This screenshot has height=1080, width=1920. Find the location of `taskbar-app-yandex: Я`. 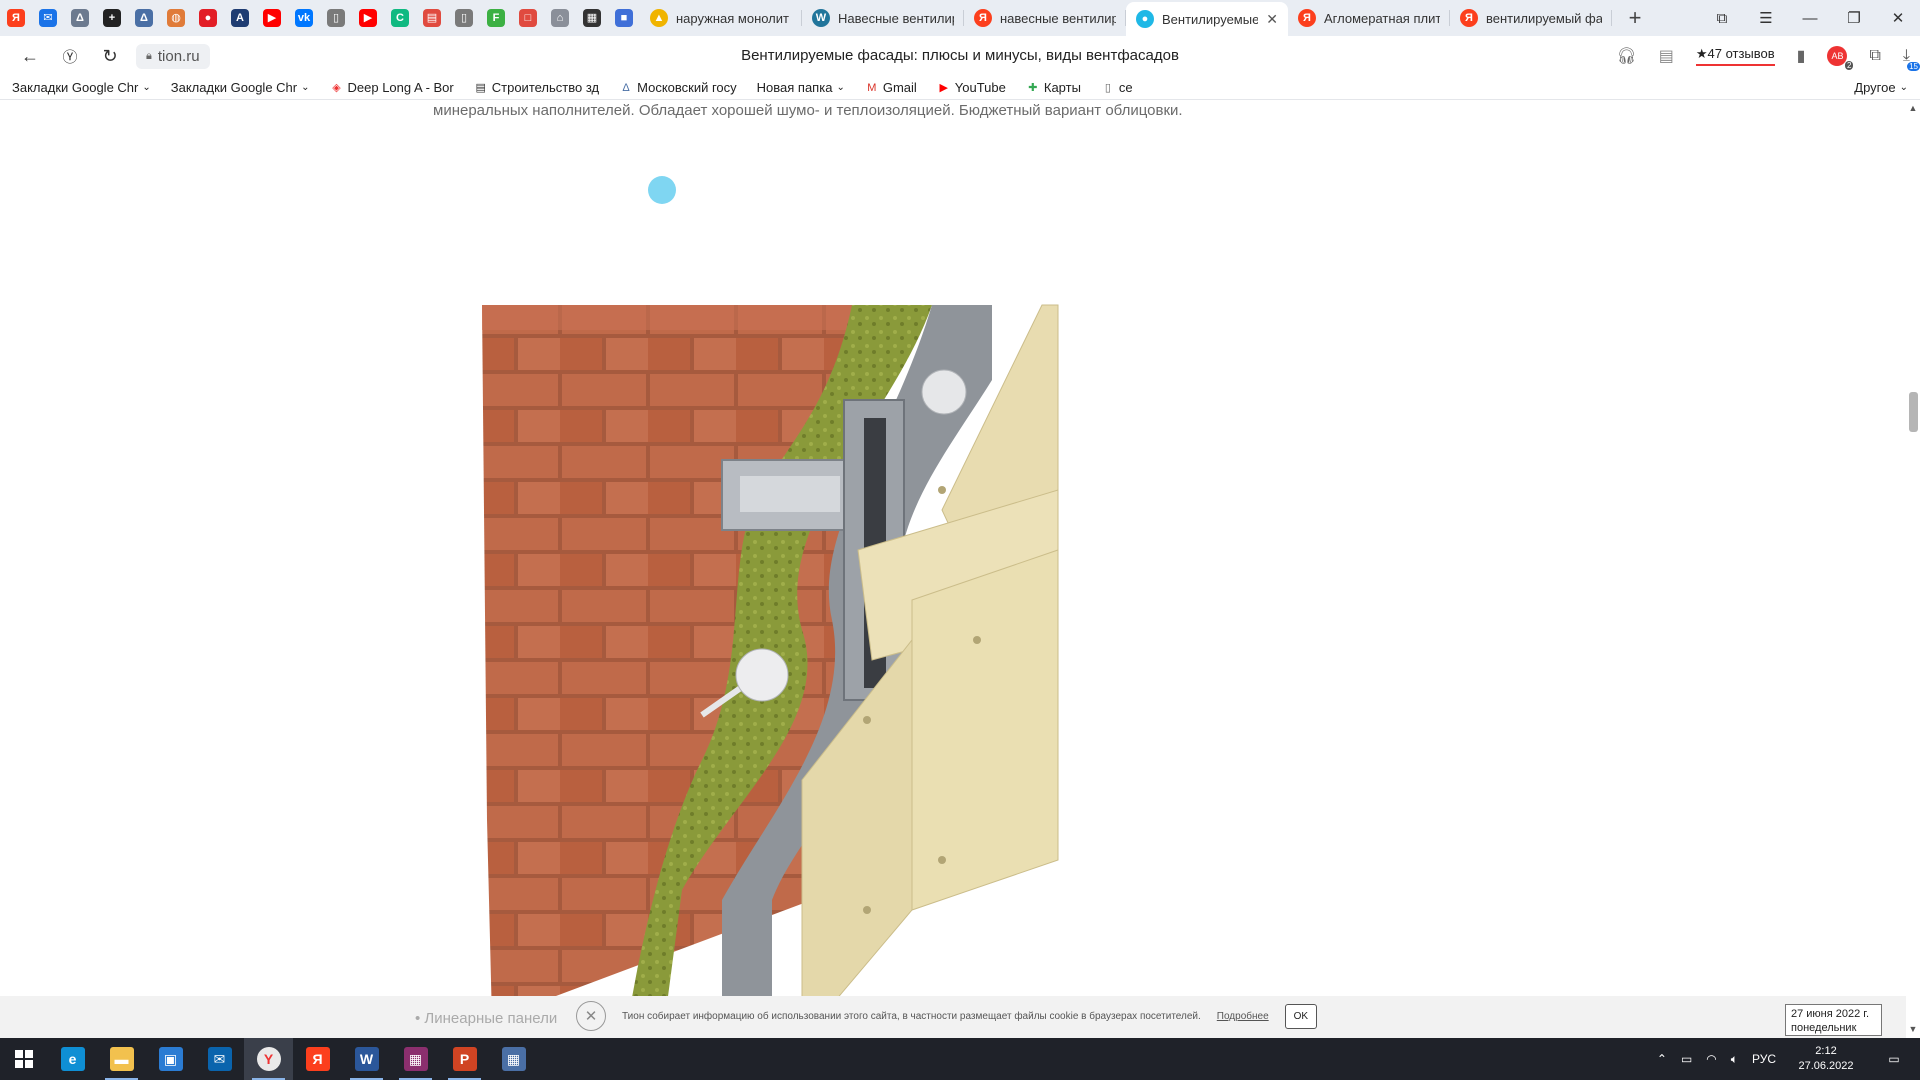

taskbar-app-yandex: Я is located at coordinates (317, 1059).